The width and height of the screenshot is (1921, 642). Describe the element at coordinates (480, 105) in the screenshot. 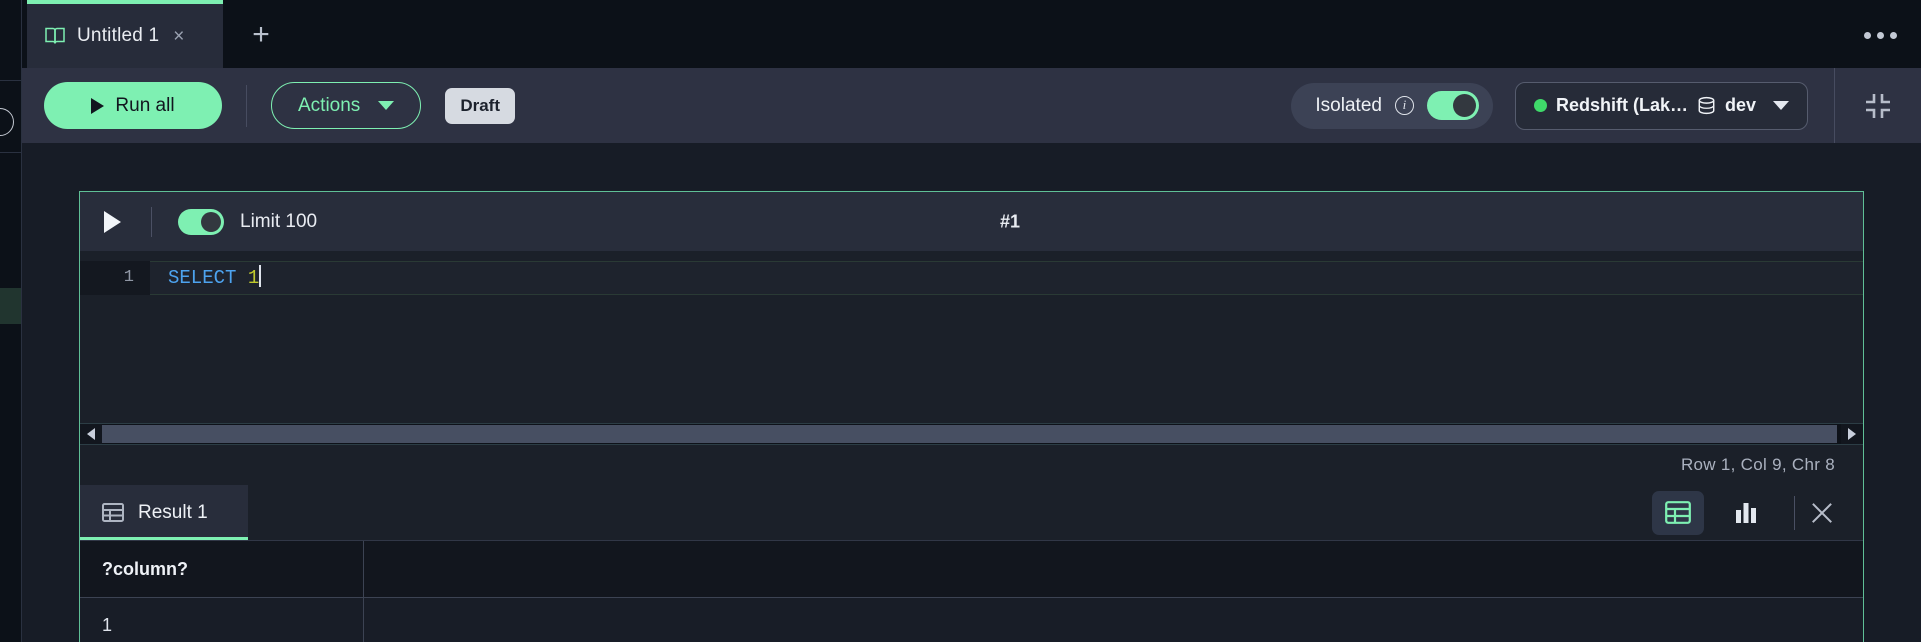

I see `status-badge: Draft` at that location.